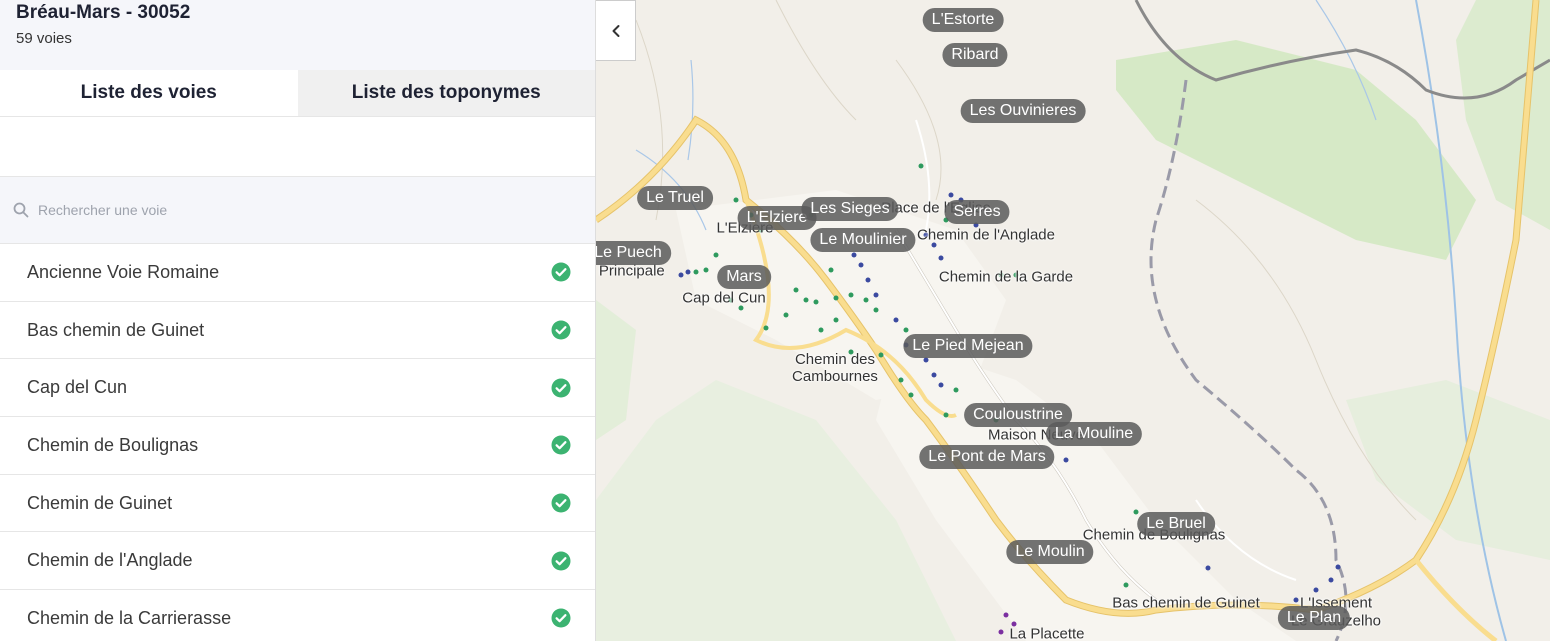 The height and width of the screenshot is (641, 1550). What do you see at coordinates (100, 502) in the screenshot?
I see `voie-label: Chemin de Guinet` at bounding box center [100, 502].